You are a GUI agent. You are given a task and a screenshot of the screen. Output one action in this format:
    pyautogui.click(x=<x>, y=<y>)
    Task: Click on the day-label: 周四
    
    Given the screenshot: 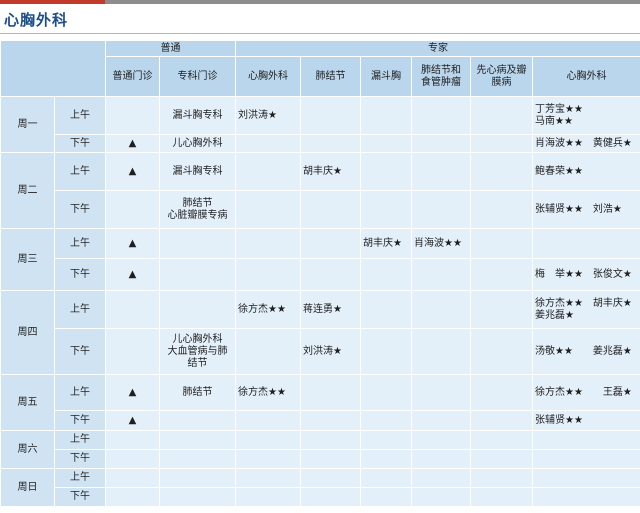 What is the action you would take?
    pyautogui.click(x=27, y=332)
    